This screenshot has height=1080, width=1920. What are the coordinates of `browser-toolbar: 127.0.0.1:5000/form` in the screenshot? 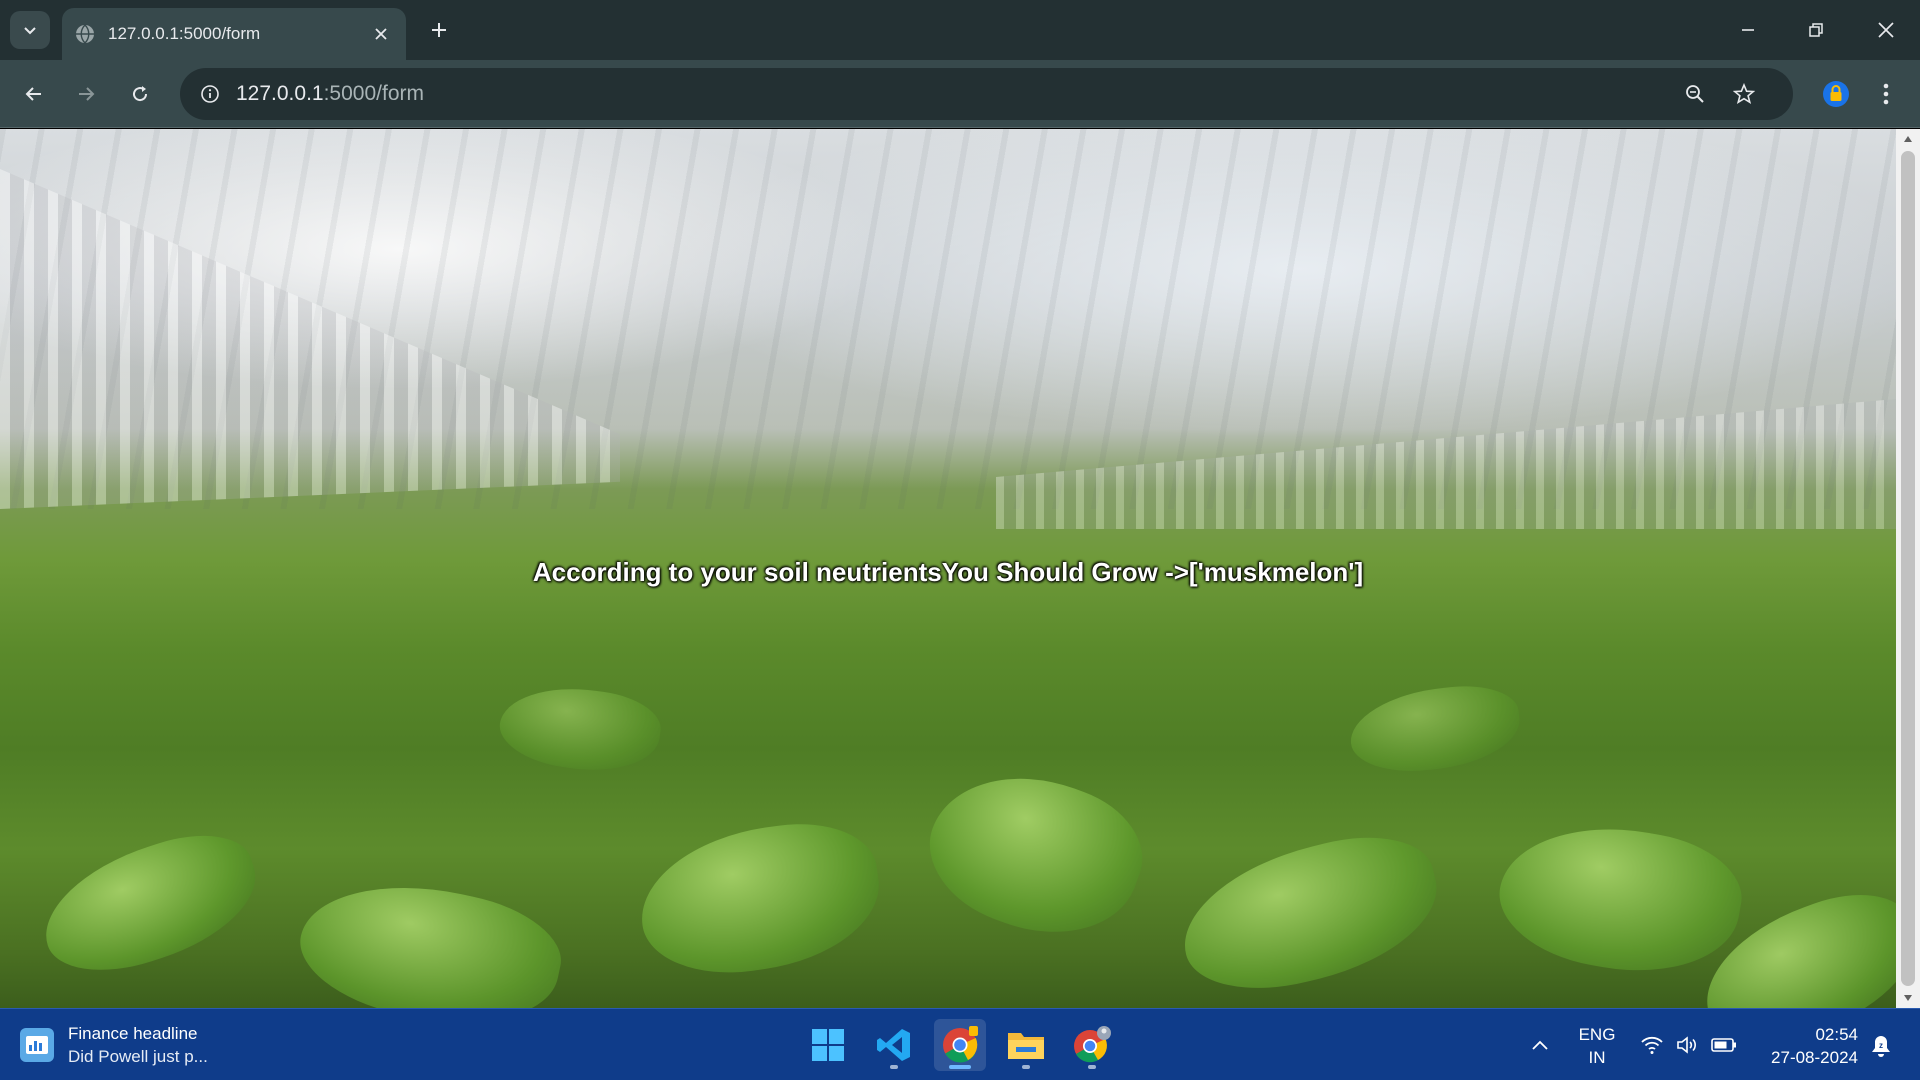 It's located at (960, 94).